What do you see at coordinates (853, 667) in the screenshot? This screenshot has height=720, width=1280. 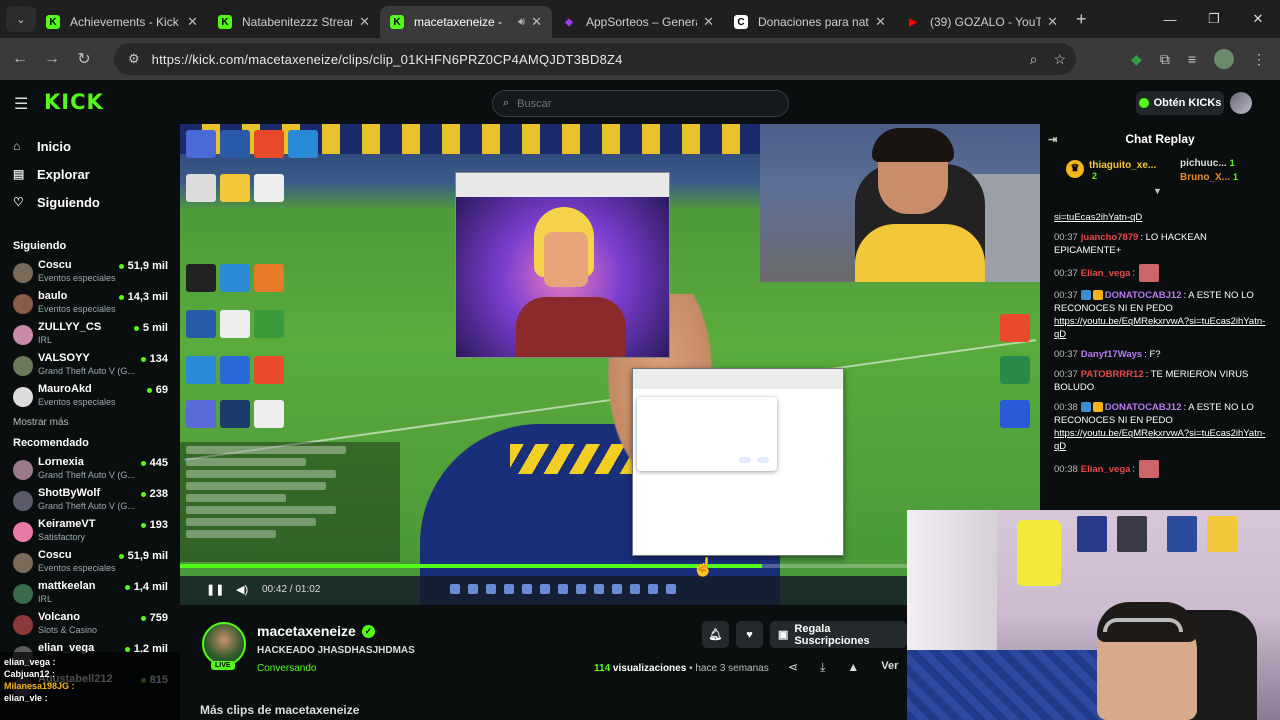 I see `report-icon: ▲` at bounding box center [853, 667].